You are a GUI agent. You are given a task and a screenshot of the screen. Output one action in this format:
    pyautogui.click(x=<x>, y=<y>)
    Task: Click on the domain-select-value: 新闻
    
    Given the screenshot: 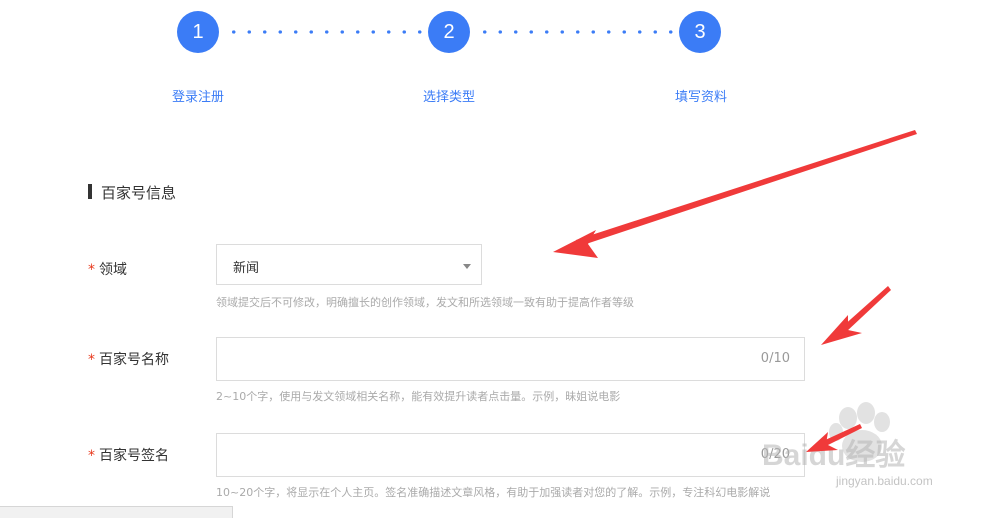 What is the action you would take?
    pyautogui.click(x=246, y=268)
    